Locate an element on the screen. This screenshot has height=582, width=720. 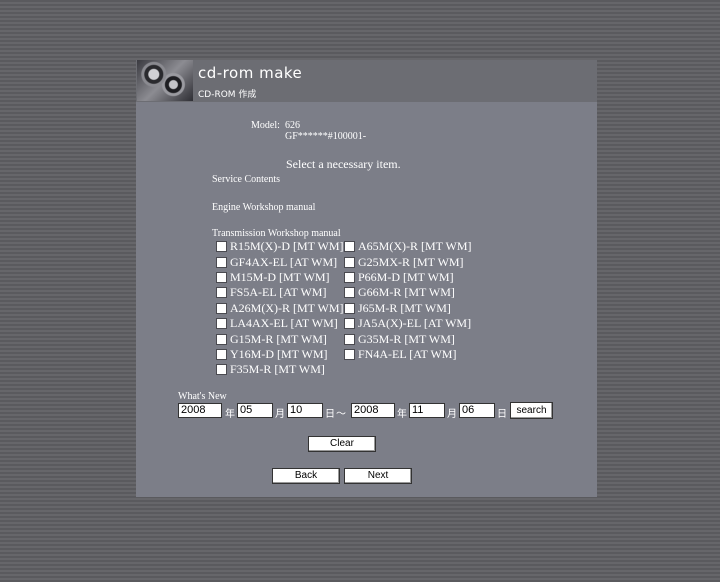
model-value: 626 is located at coordinates (292, 125).